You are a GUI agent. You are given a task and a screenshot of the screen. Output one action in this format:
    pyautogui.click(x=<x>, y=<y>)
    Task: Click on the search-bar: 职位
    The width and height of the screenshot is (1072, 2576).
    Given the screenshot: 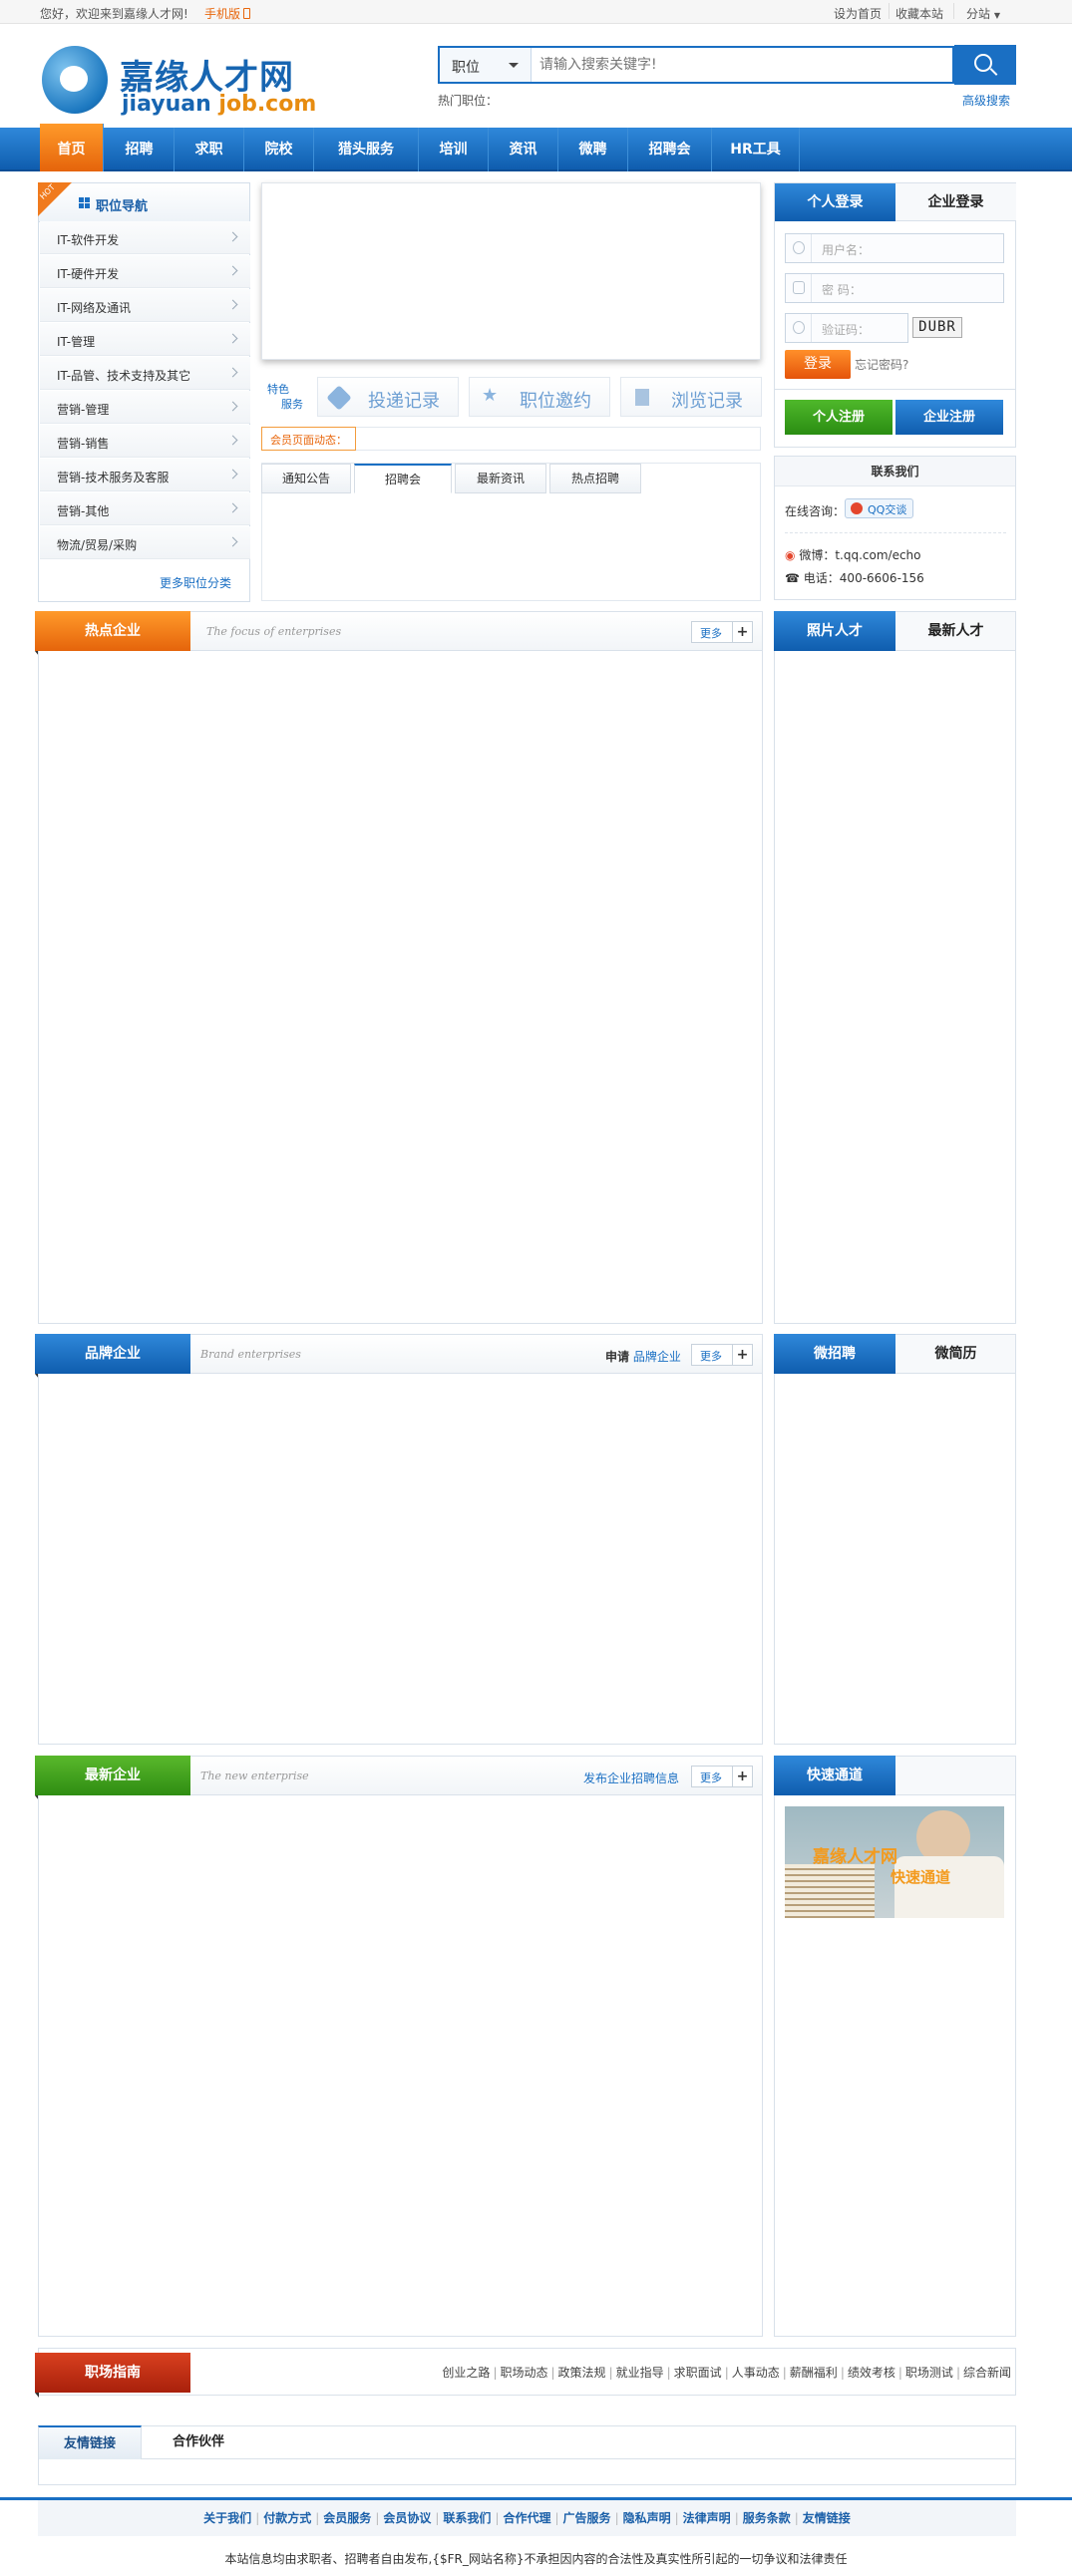 What is the action you would take?
    pyautogui.click(x=696, y=65)
    